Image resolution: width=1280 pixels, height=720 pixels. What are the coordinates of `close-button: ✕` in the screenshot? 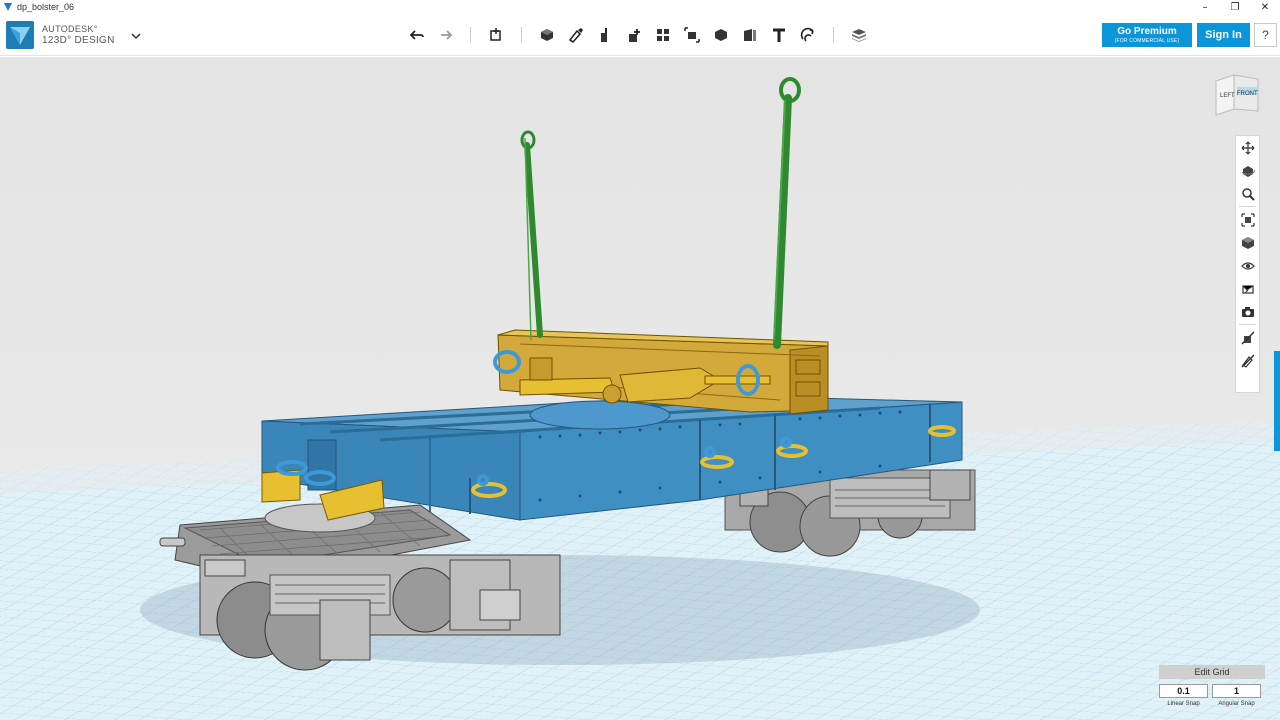 It's located at (1265, 7).